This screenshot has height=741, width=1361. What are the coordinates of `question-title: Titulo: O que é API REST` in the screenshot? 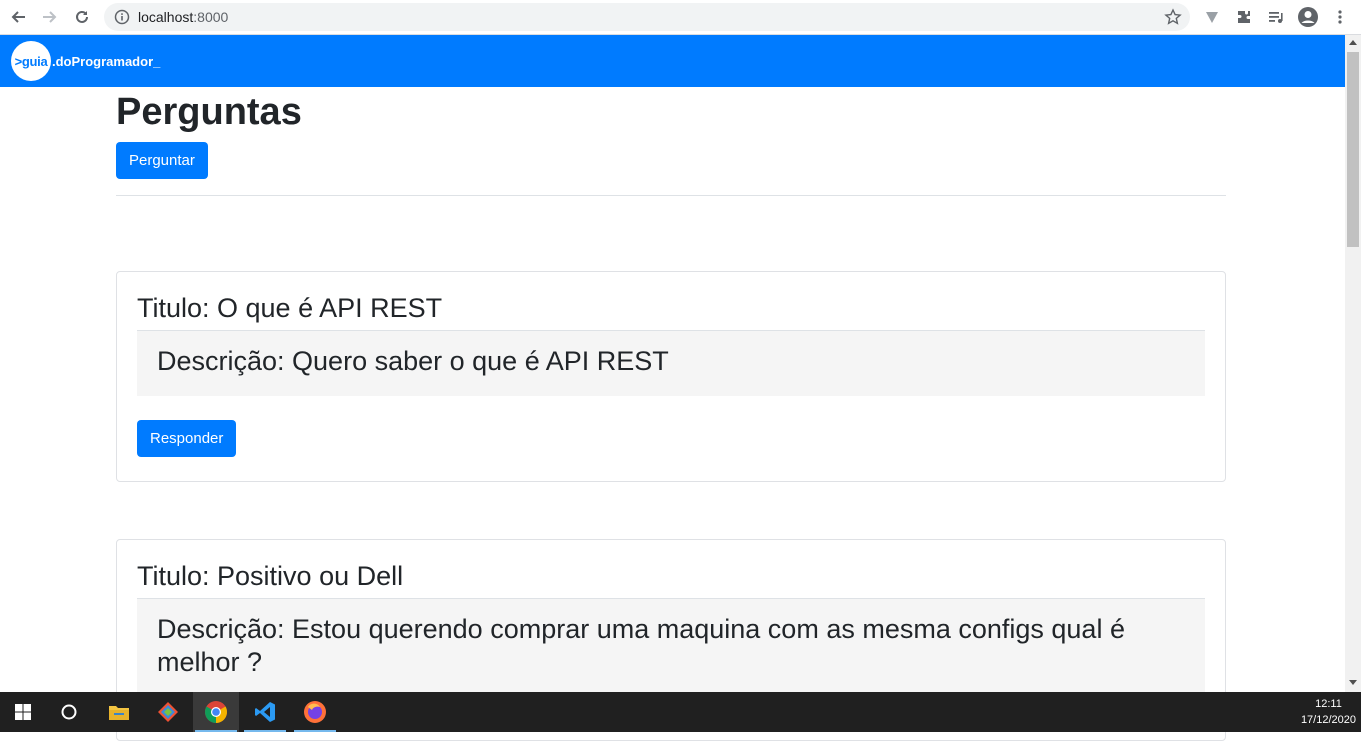 It's located at (290, 308).